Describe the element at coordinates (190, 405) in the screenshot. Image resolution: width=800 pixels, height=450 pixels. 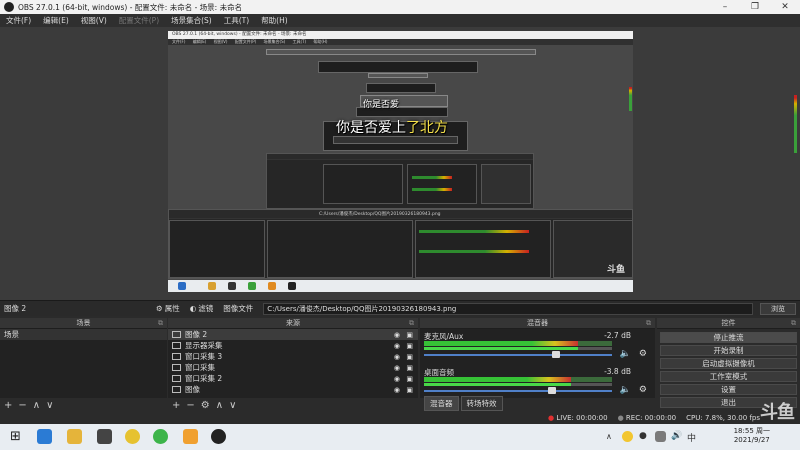
I see `remove-source-button: −` at that location.